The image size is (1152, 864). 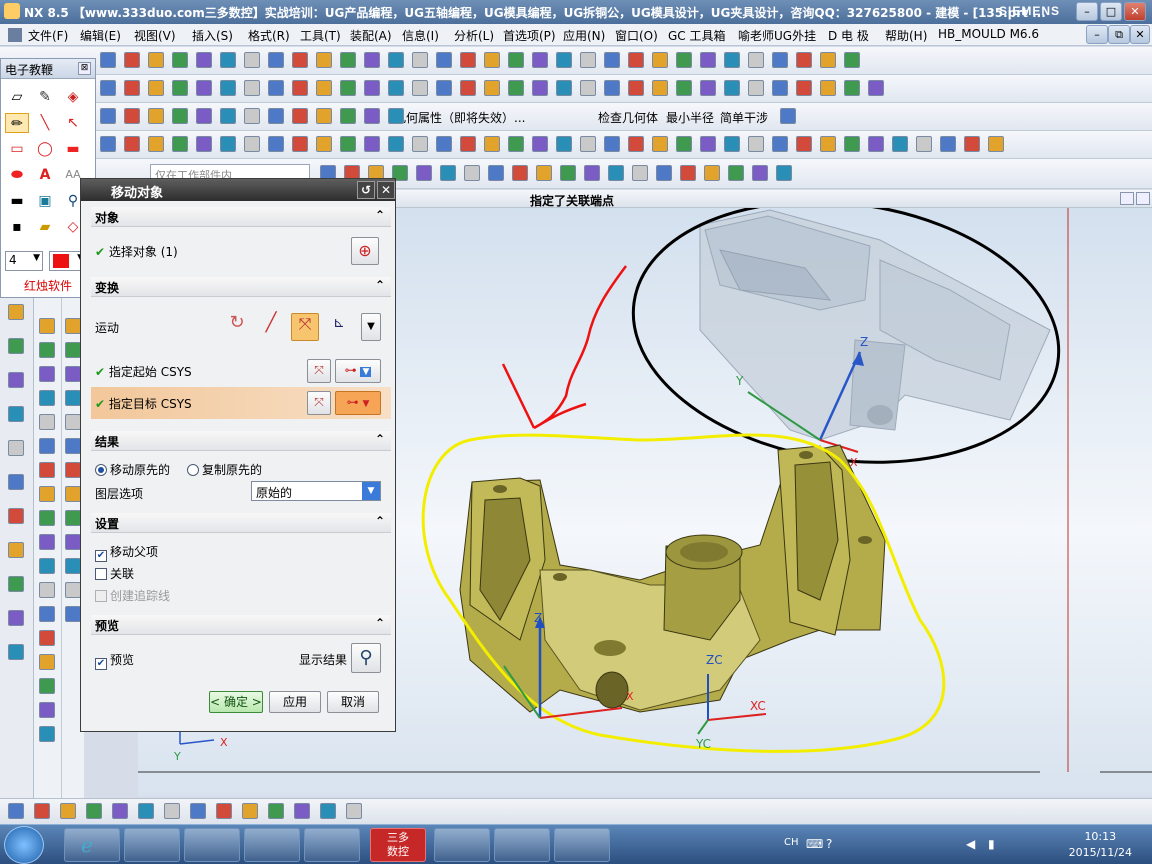 I want to click on save-icon: ▪, so click(x=17, y=227).